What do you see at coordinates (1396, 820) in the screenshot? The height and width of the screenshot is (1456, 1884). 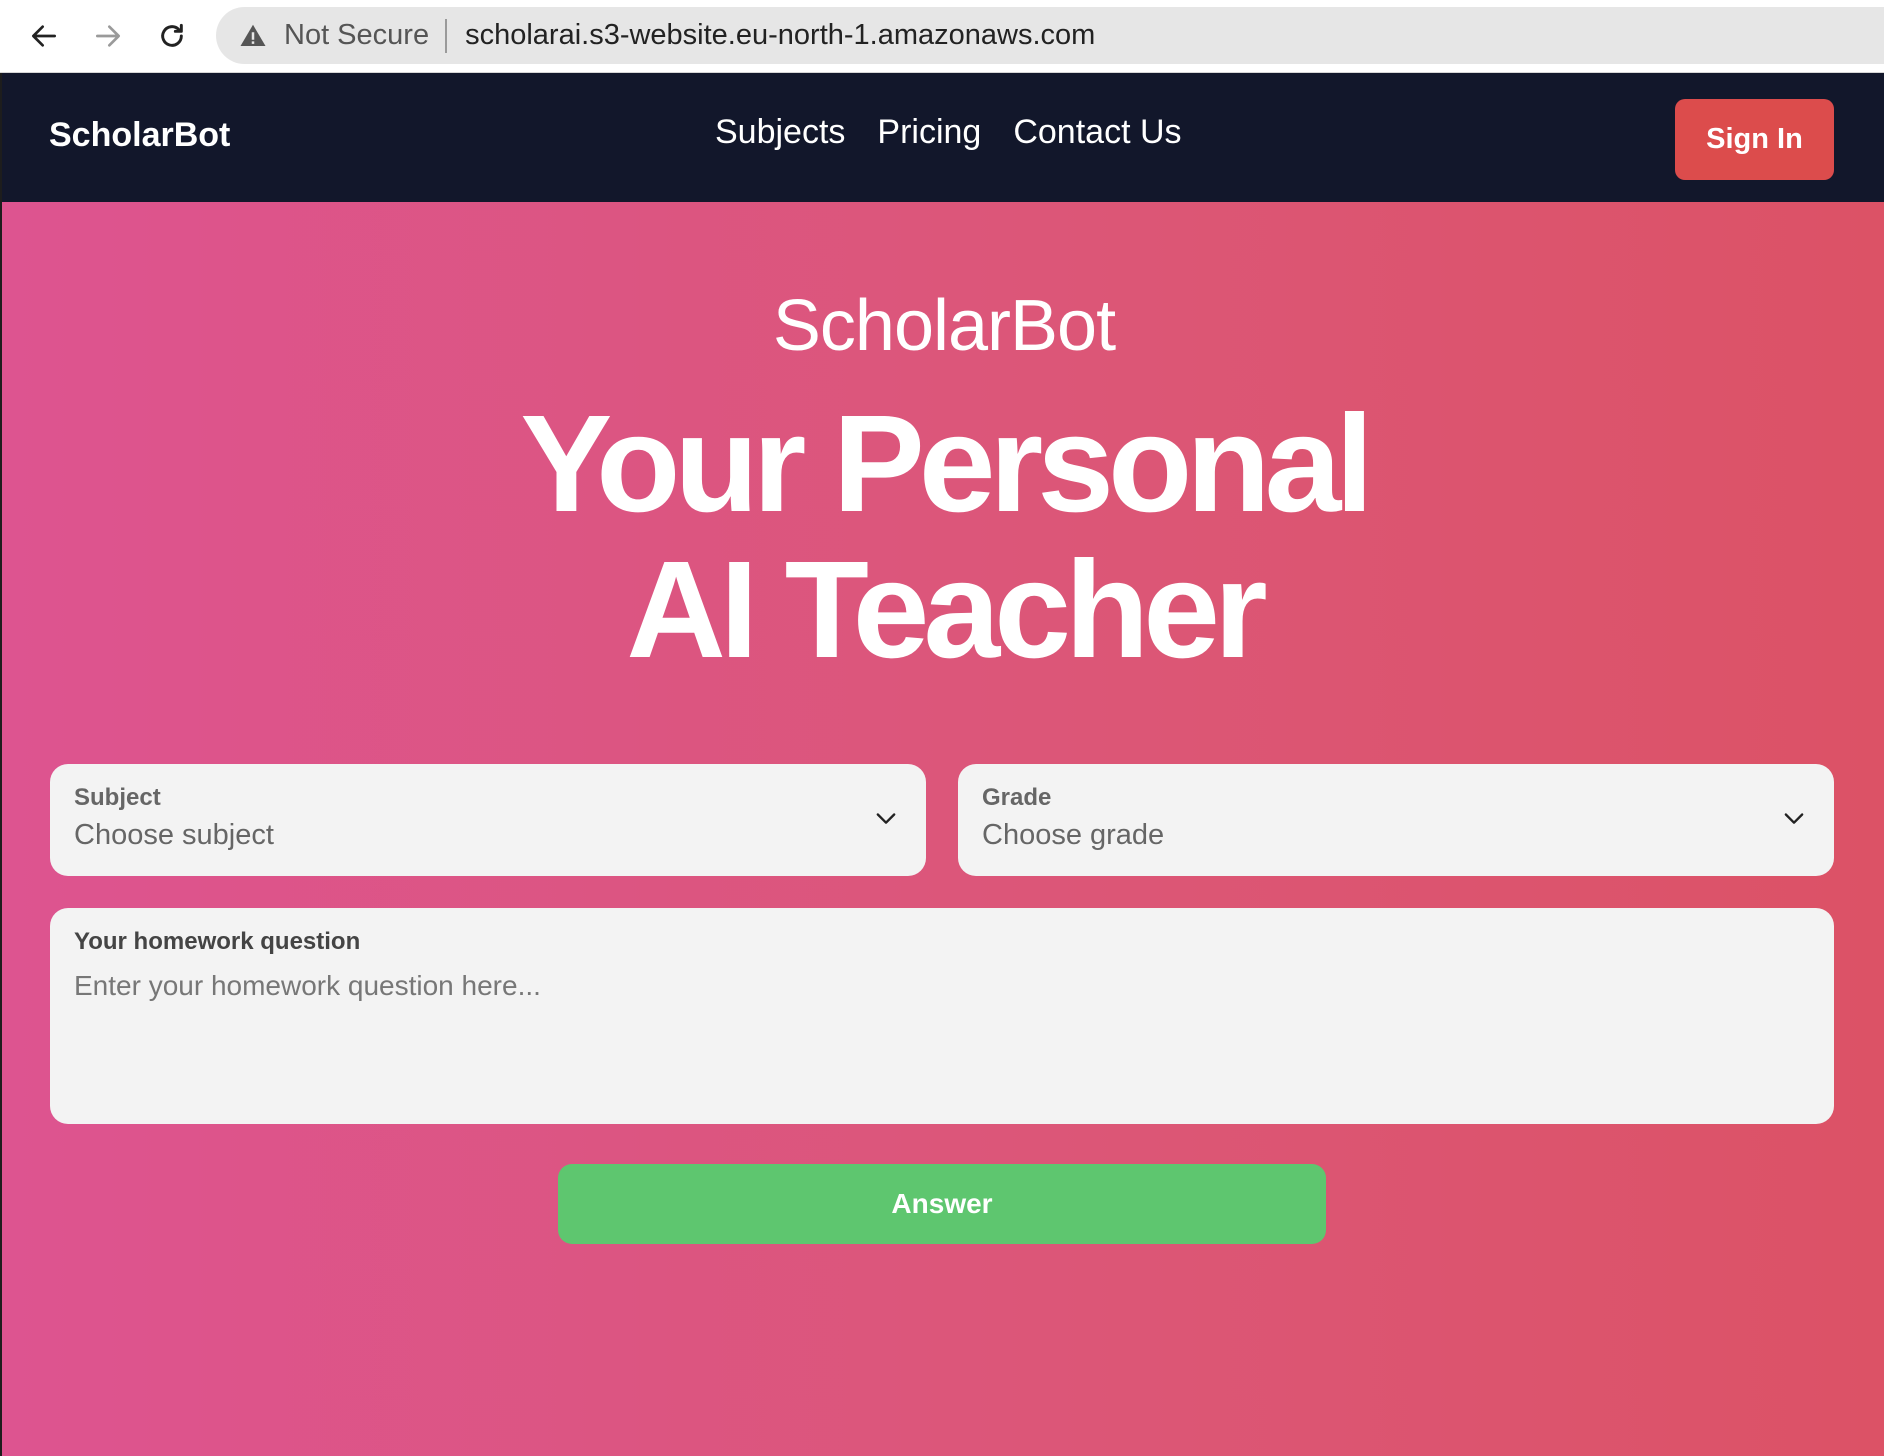 I see `grade-select: Grade Choose grade` at bounding box center [1396, 820].